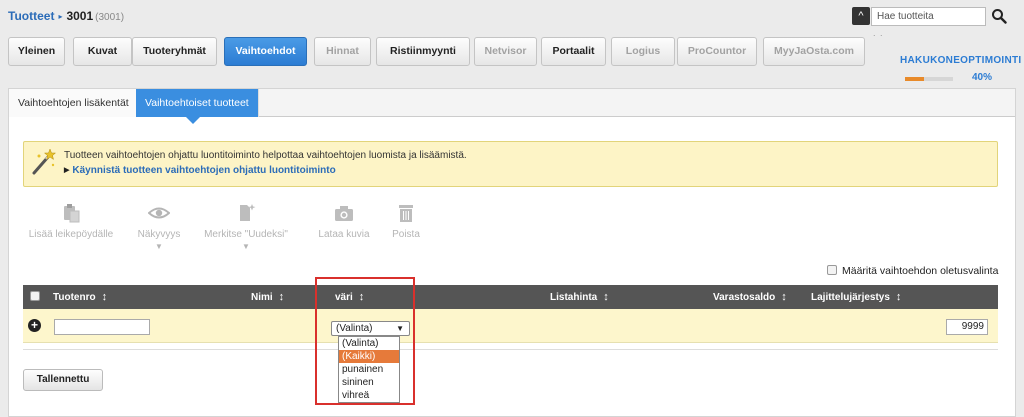 This screenshot has width=1024, height=417. I want to click on action-upload-images: Lataa kuvia, so click(344, 221).